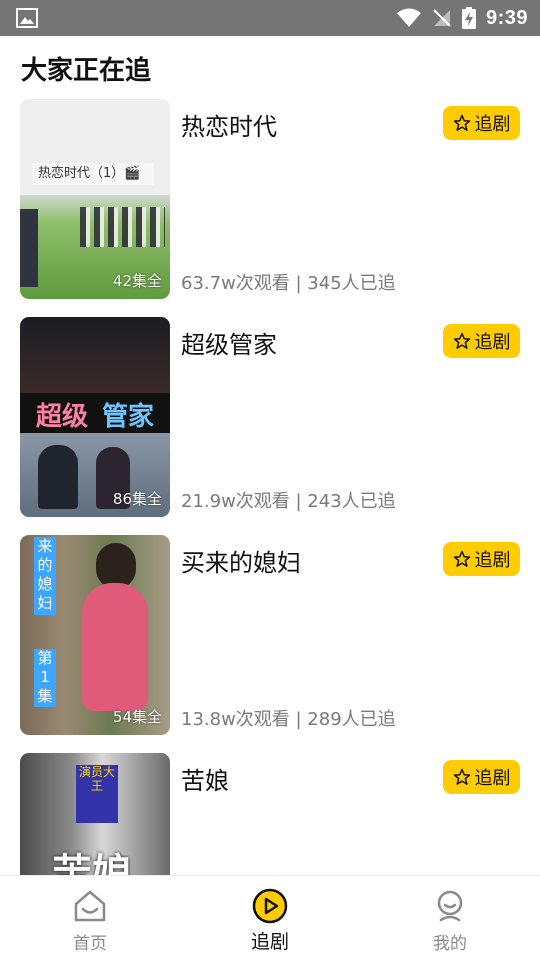 The image size is (540, 971). Describe the element at coordinates (97, 794) in the screenshot. I see `thumbnail-title-art: 演员大王` at that location.